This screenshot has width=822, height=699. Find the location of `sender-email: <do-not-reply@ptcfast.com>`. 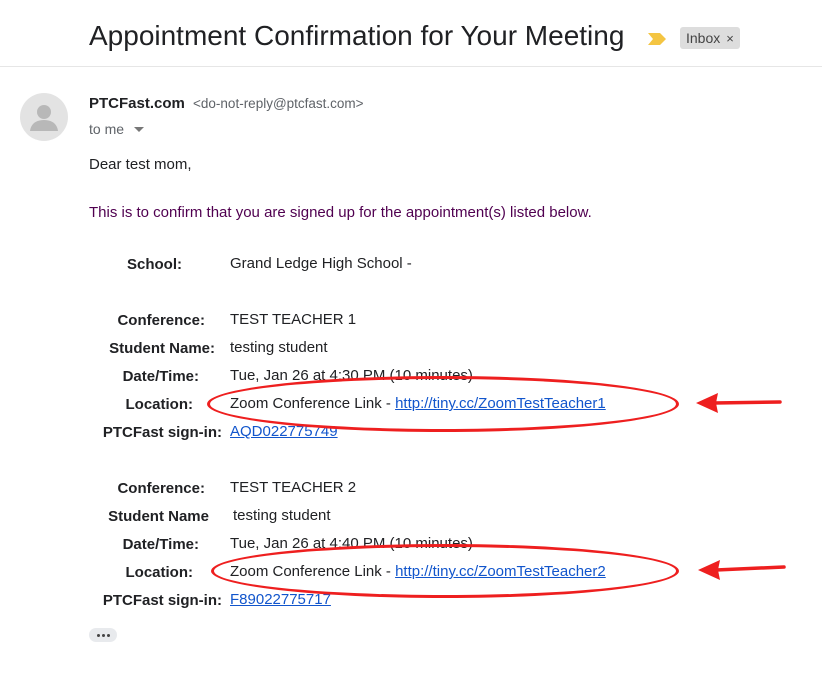

sender-email: <do-not-reply@ptcfast.com> is located at coordinates (278, 103).